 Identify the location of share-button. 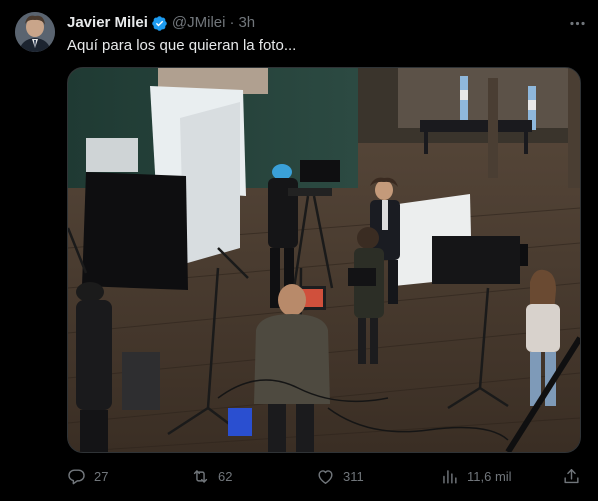
(571, 476).